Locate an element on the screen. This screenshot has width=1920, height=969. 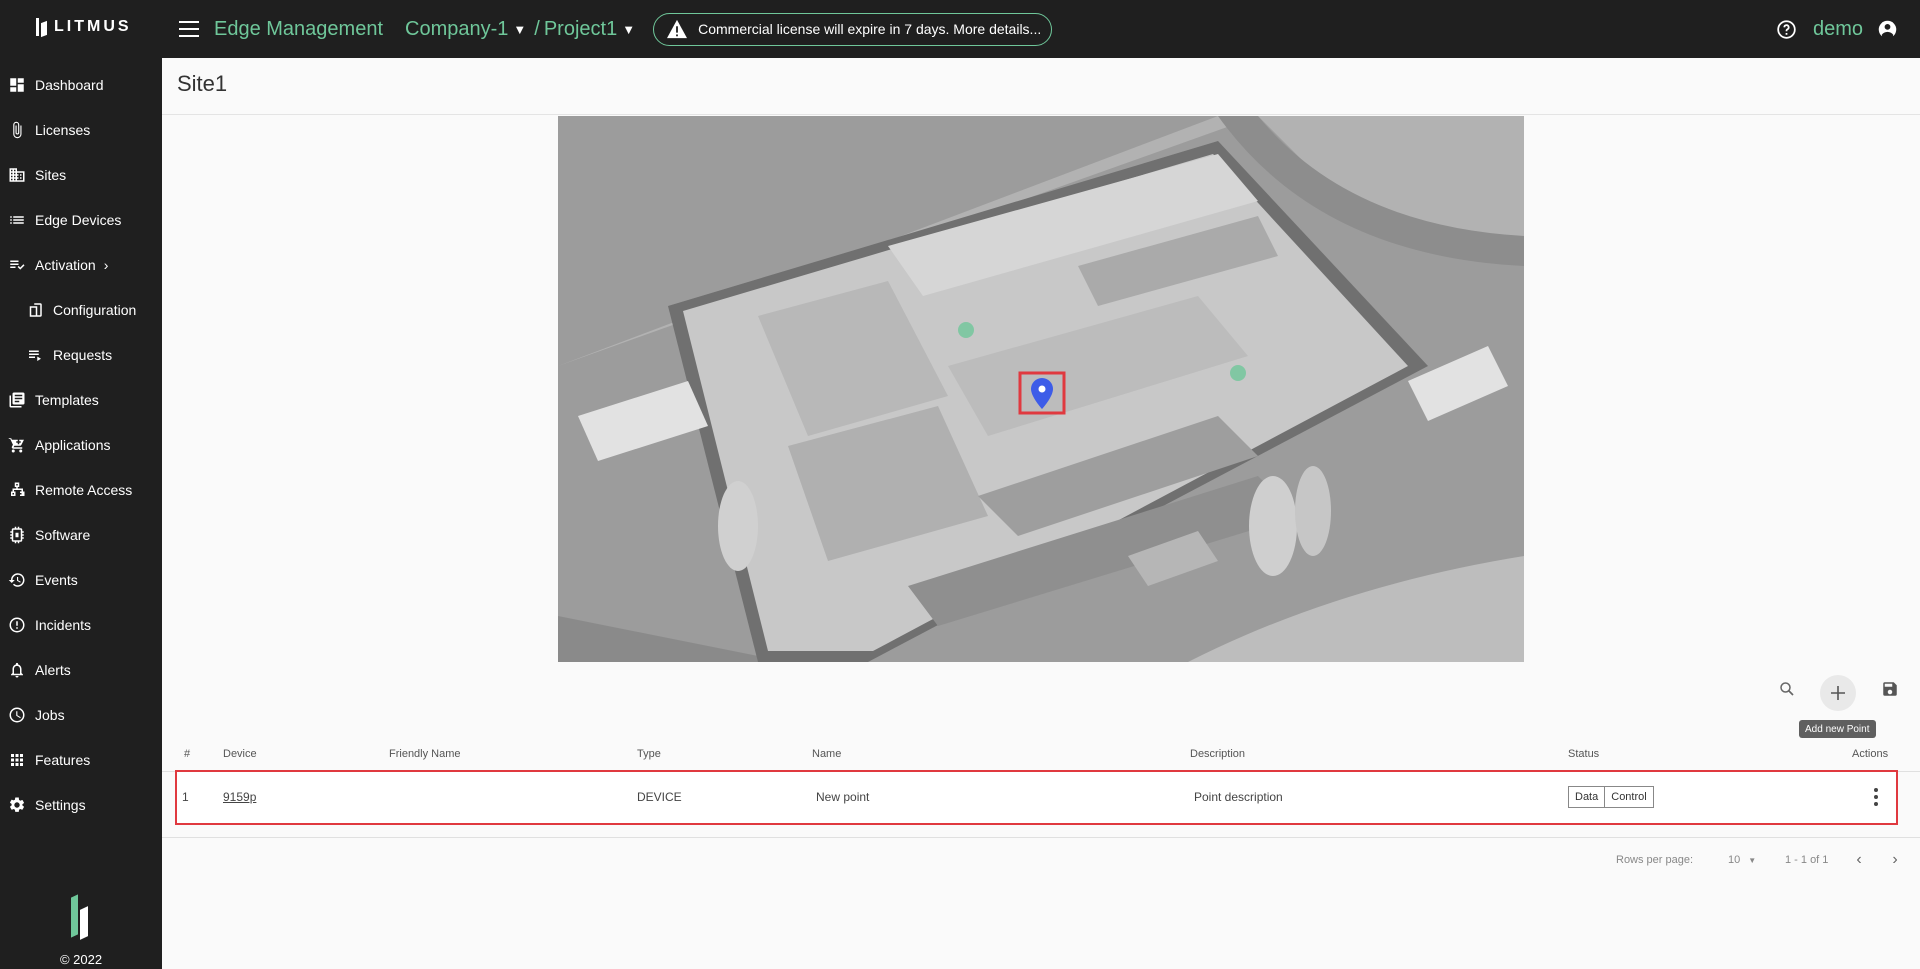
sidebar-item-jobs: Jobs is located at coordinates (81, 714).